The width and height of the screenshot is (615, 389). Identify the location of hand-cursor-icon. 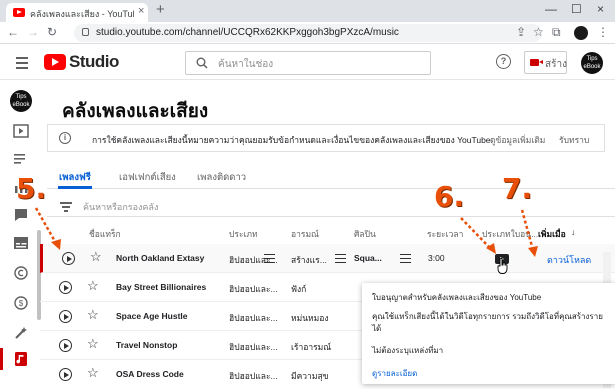
(502, 266).